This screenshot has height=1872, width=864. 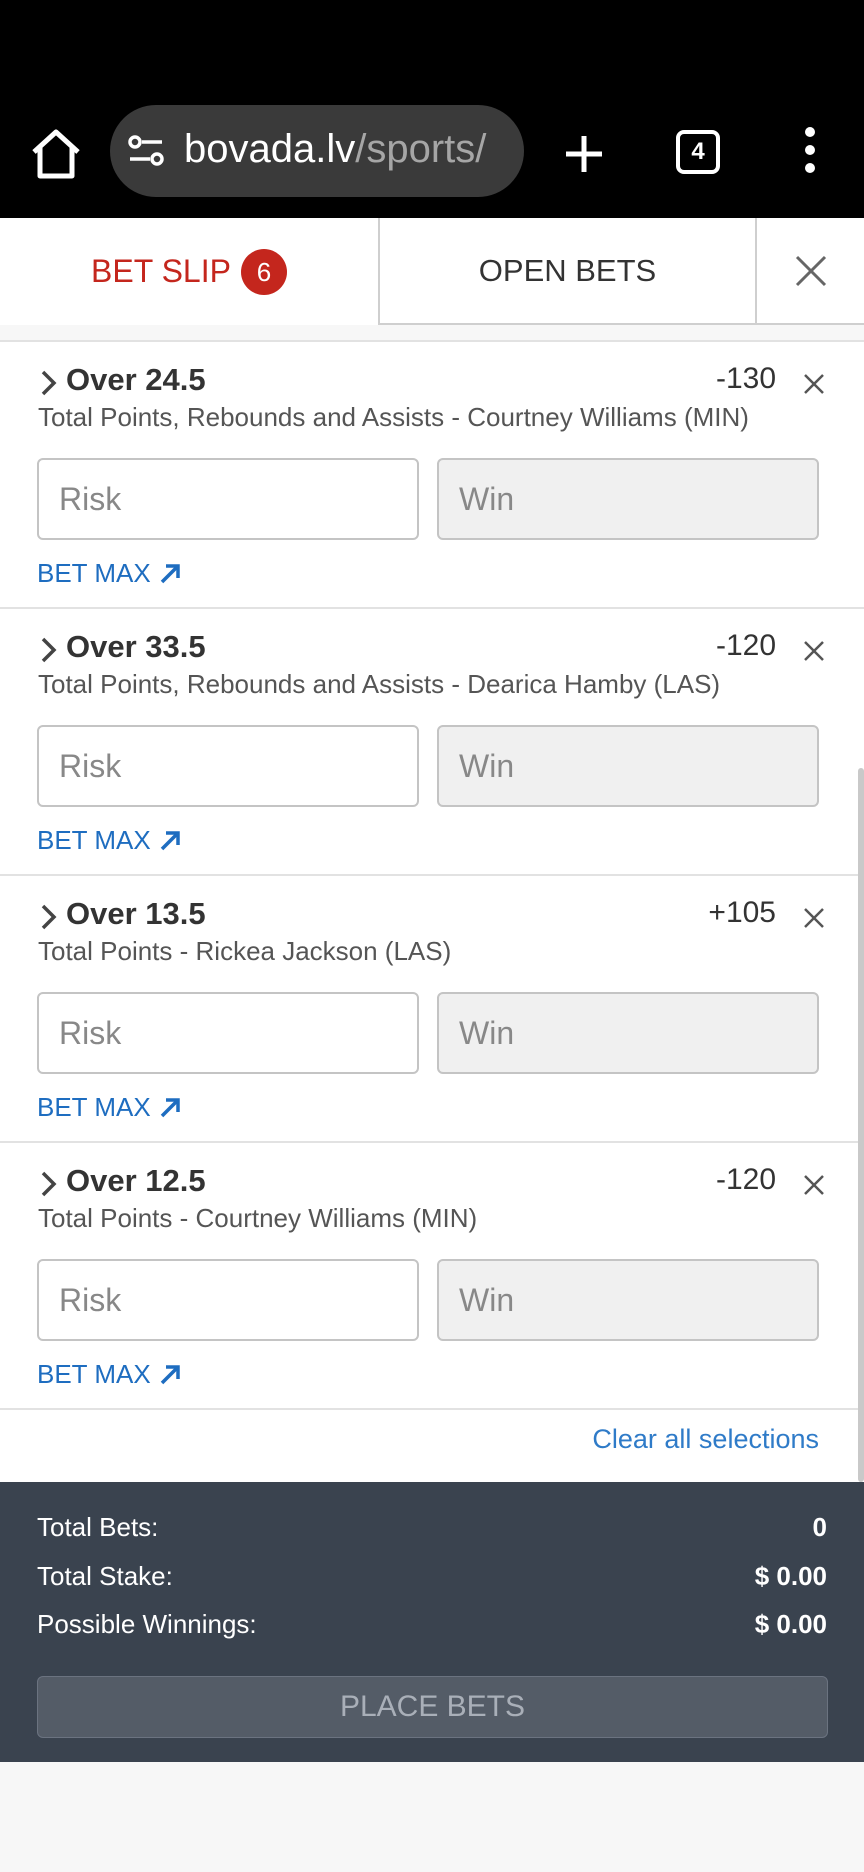 What do you see at coordinates (584, 154) in the screenshot?
I see `new-tab-icon` at bounding box center [584, 154].